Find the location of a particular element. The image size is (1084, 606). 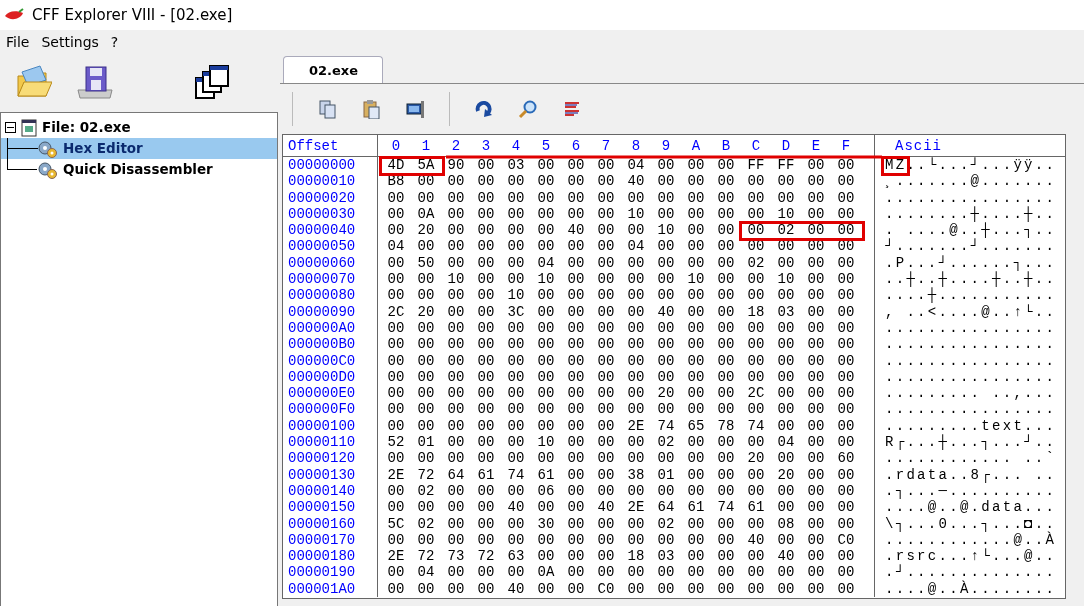

offset-cell: 00000020 is located at coordinates (330, 197).